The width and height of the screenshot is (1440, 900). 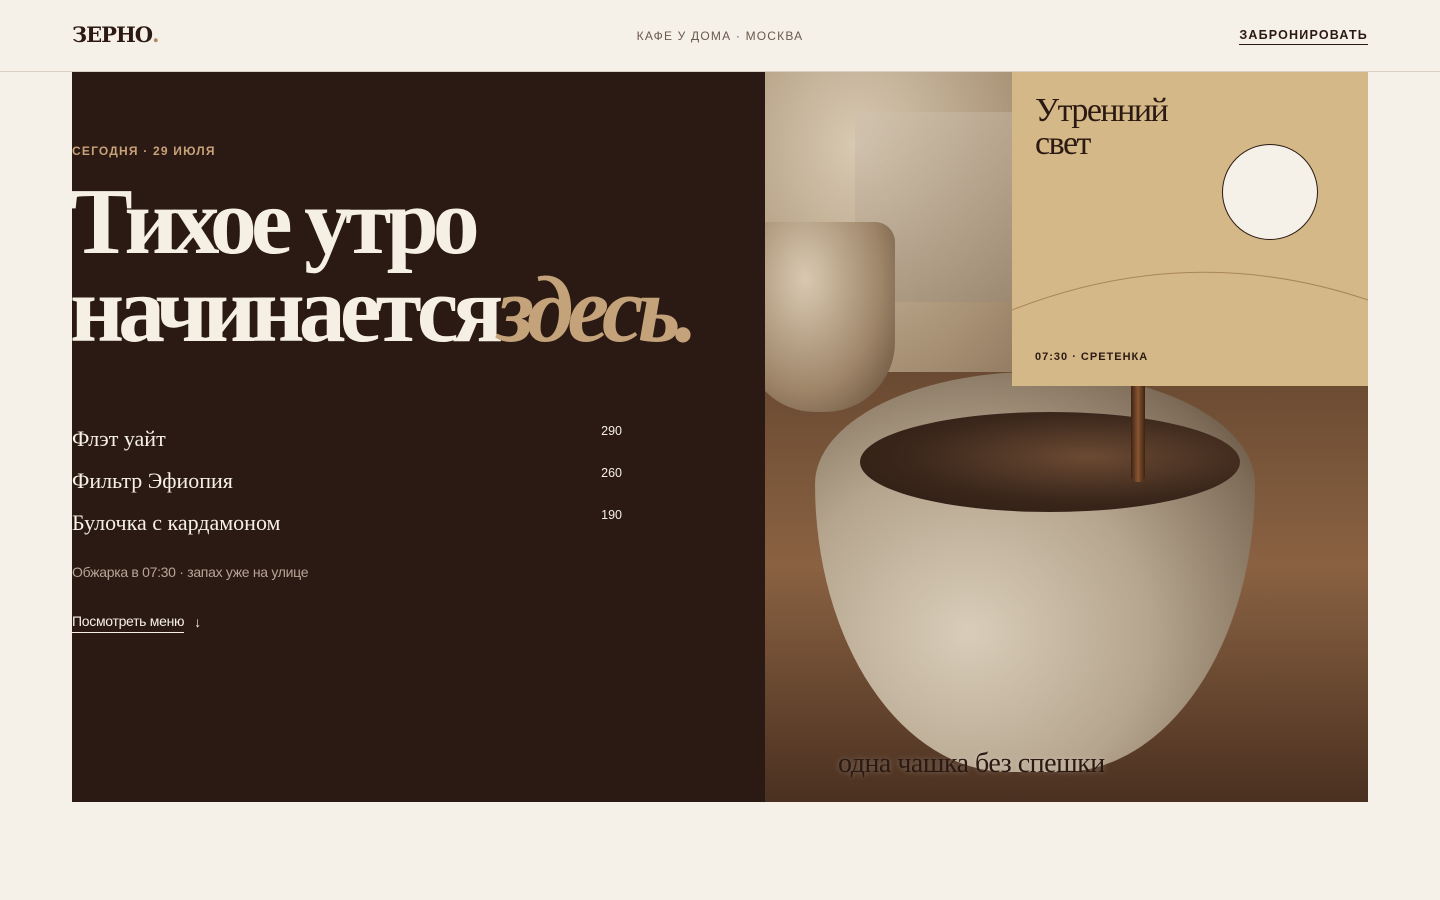 I want to click on arrow-down-icon: ↓, so click(x=197, y=622).